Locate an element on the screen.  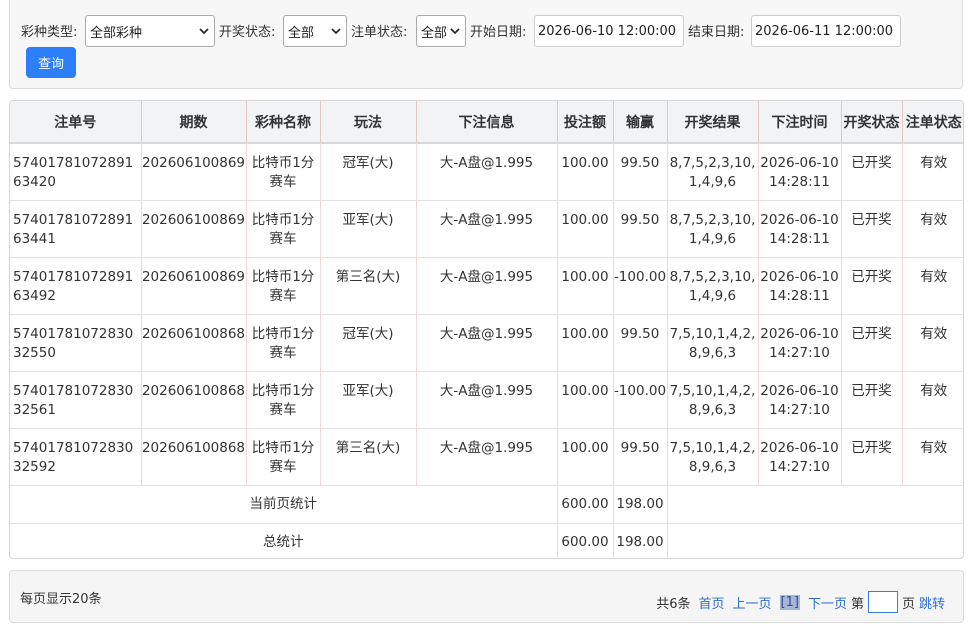
draw-status-select: 全部 is located at coordinates (315, 31).